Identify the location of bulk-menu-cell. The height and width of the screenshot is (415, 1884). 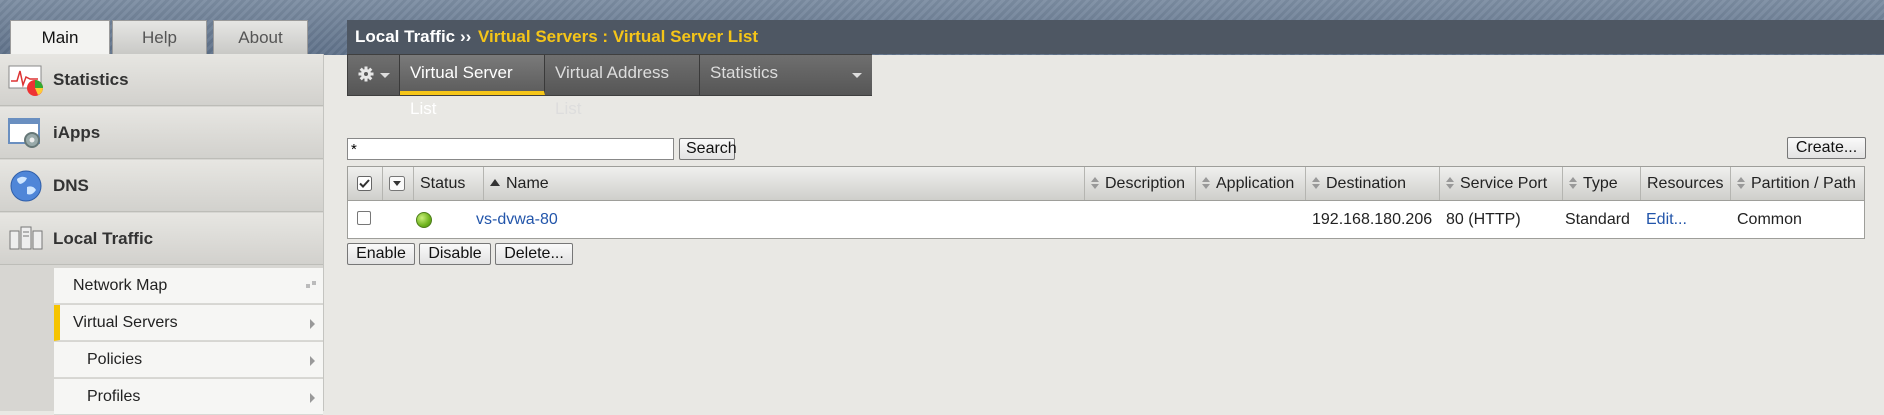
(398, 183).